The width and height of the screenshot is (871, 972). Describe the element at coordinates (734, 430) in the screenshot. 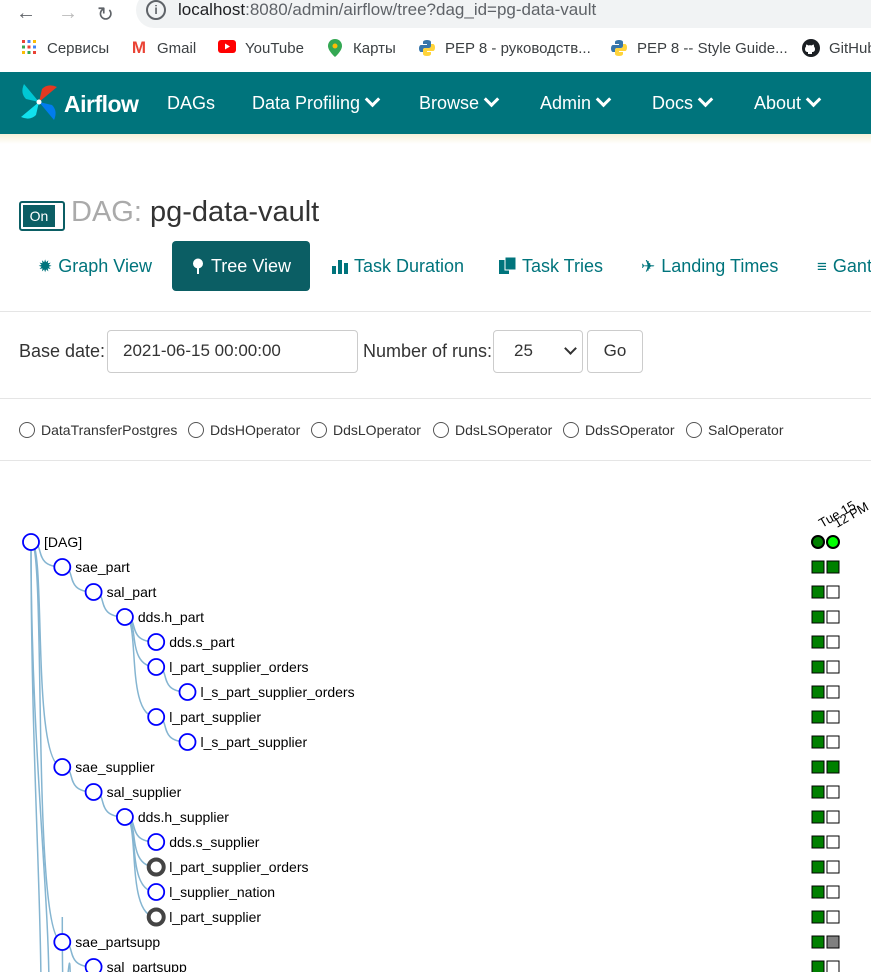

I see `legend-saloperator: SalOperator` at that location.